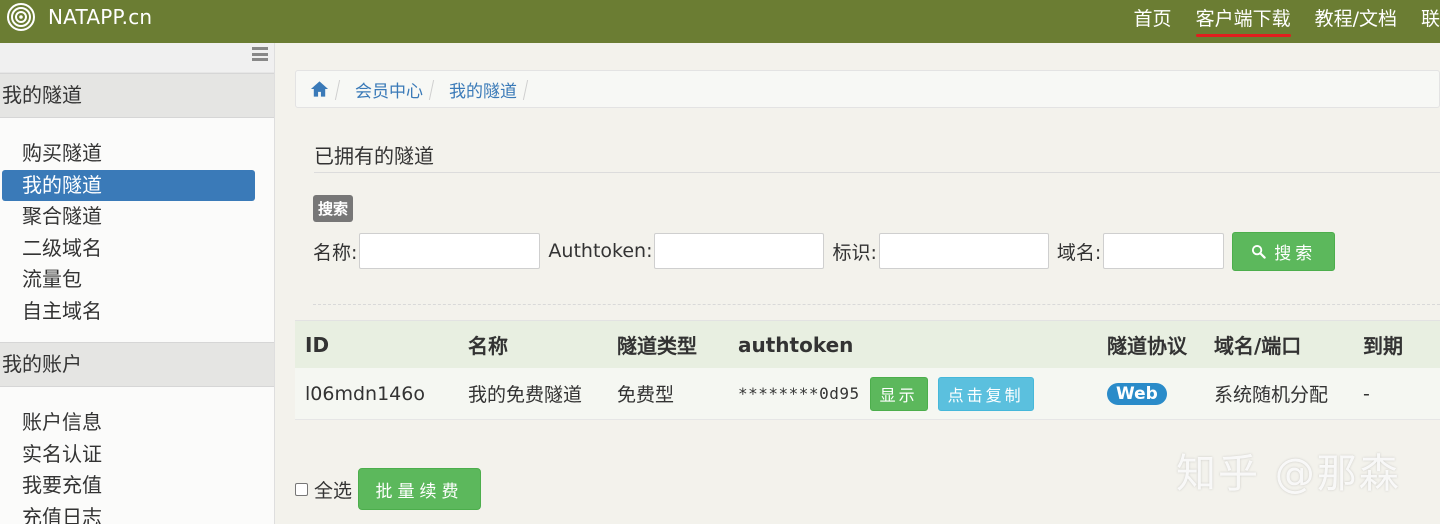 This screenshot has width=1440, height=524. Describe the element at coordinates (1164, 251) in the screenshot. I see `domain-input` at that location.